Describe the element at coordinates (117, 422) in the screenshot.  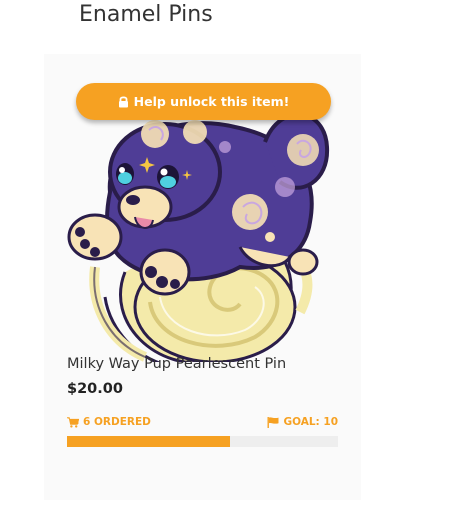
I see `ordered-label: 6 ORDERED` at that location.